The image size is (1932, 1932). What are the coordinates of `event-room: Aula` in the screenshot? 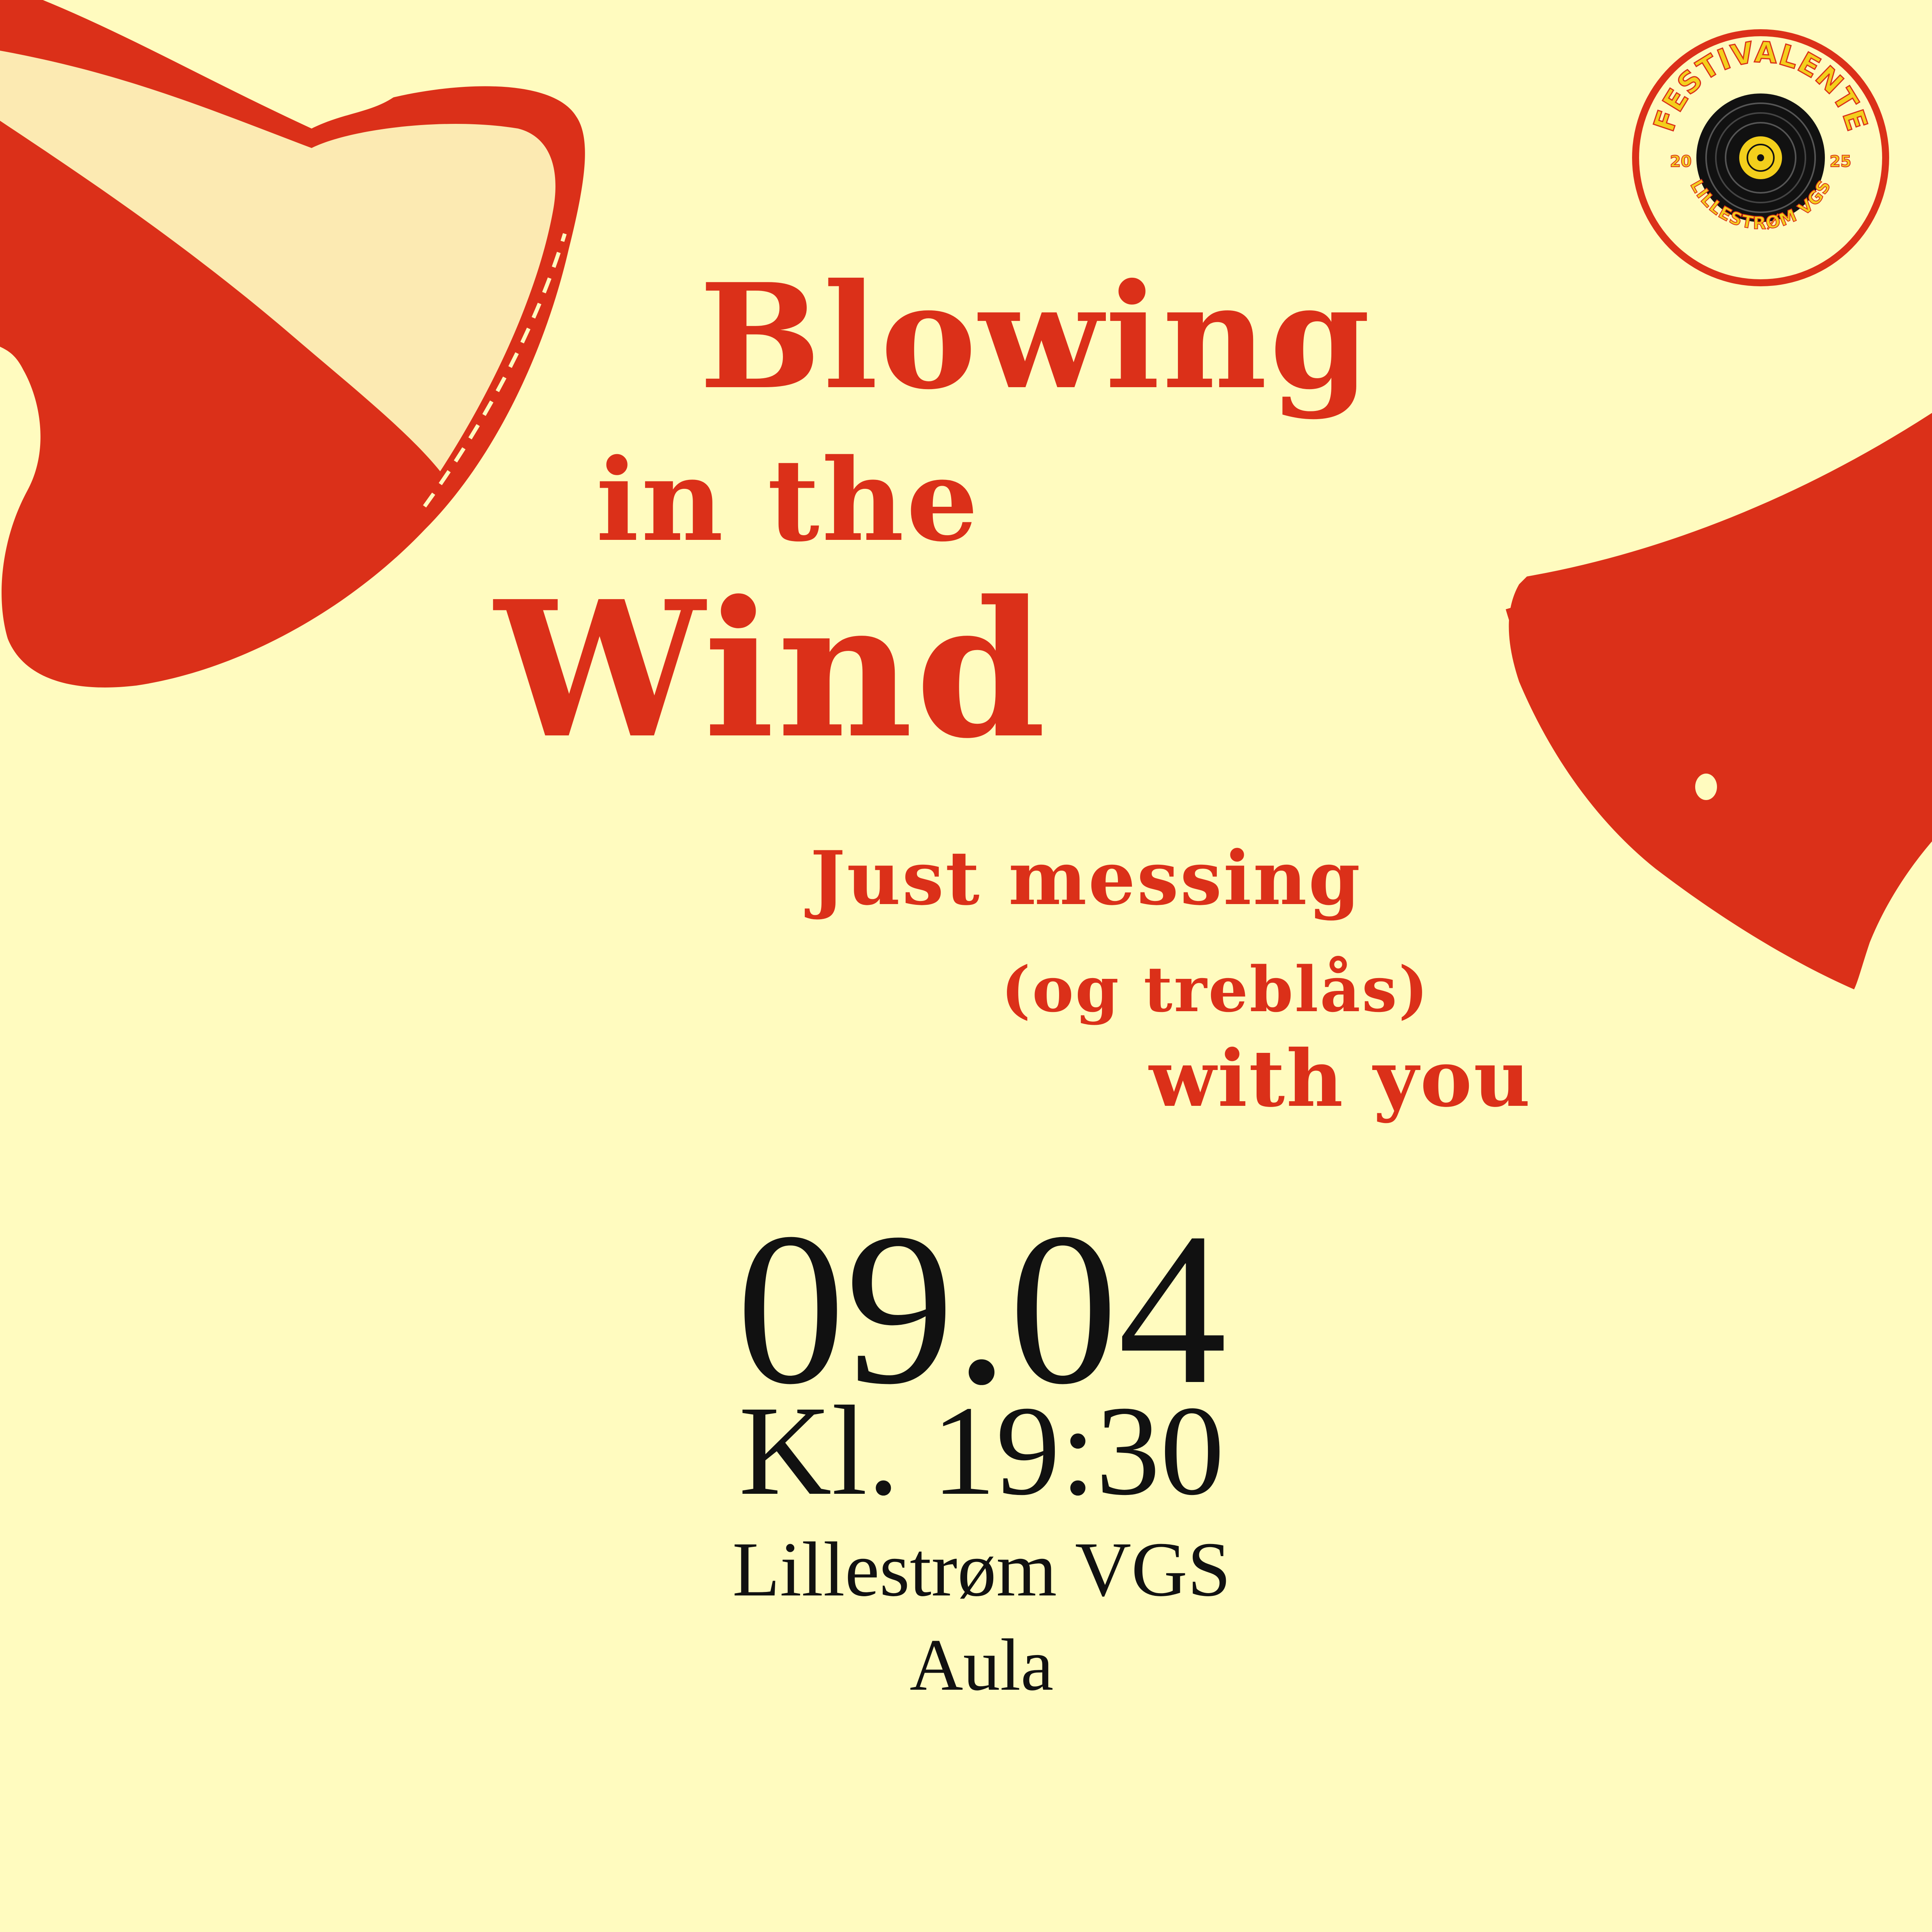 It's located at (982, 1665).